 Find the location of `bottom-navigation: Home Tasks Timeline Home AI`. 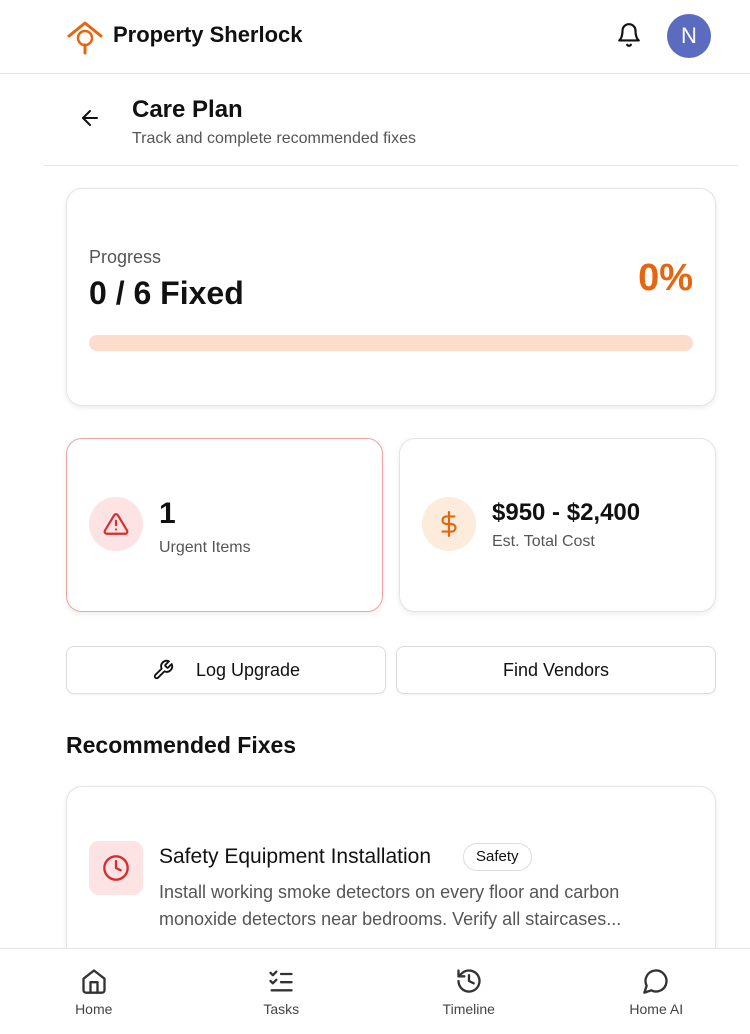

bottom-navigation: Home Tasks Timeline Home AI is located at coordinates (375, 991).